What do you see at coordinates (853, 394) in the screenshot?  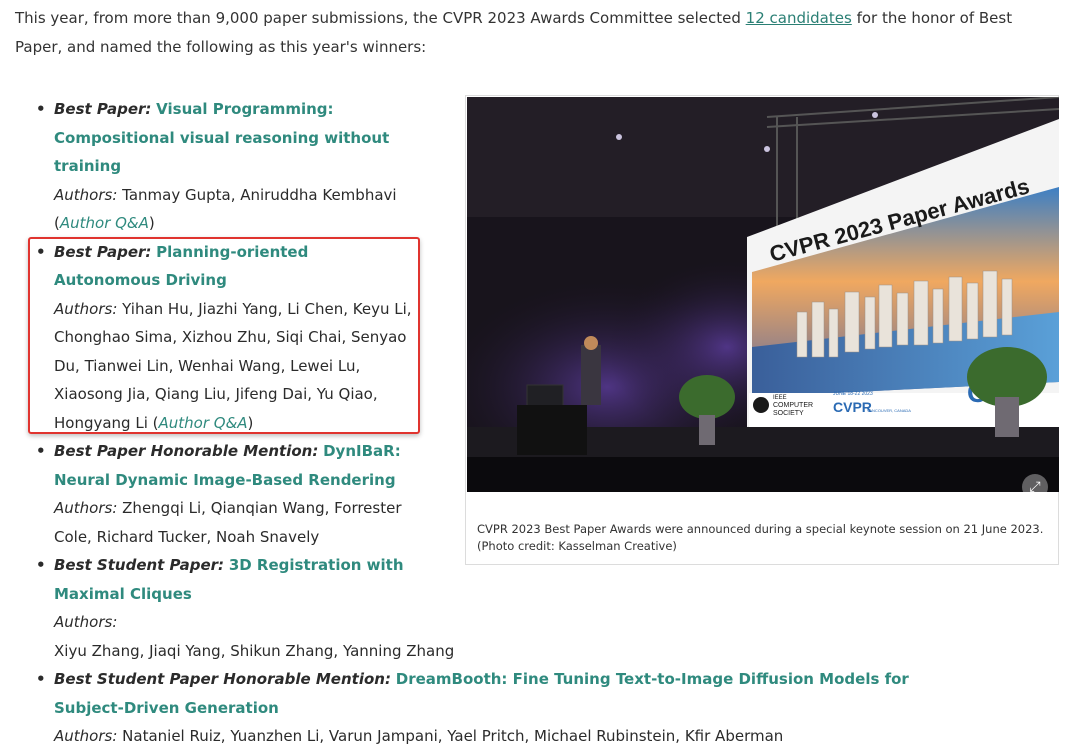 I see `cvpr-date-text: JUNE 18-22 2023` at bounding box center [853, 394].